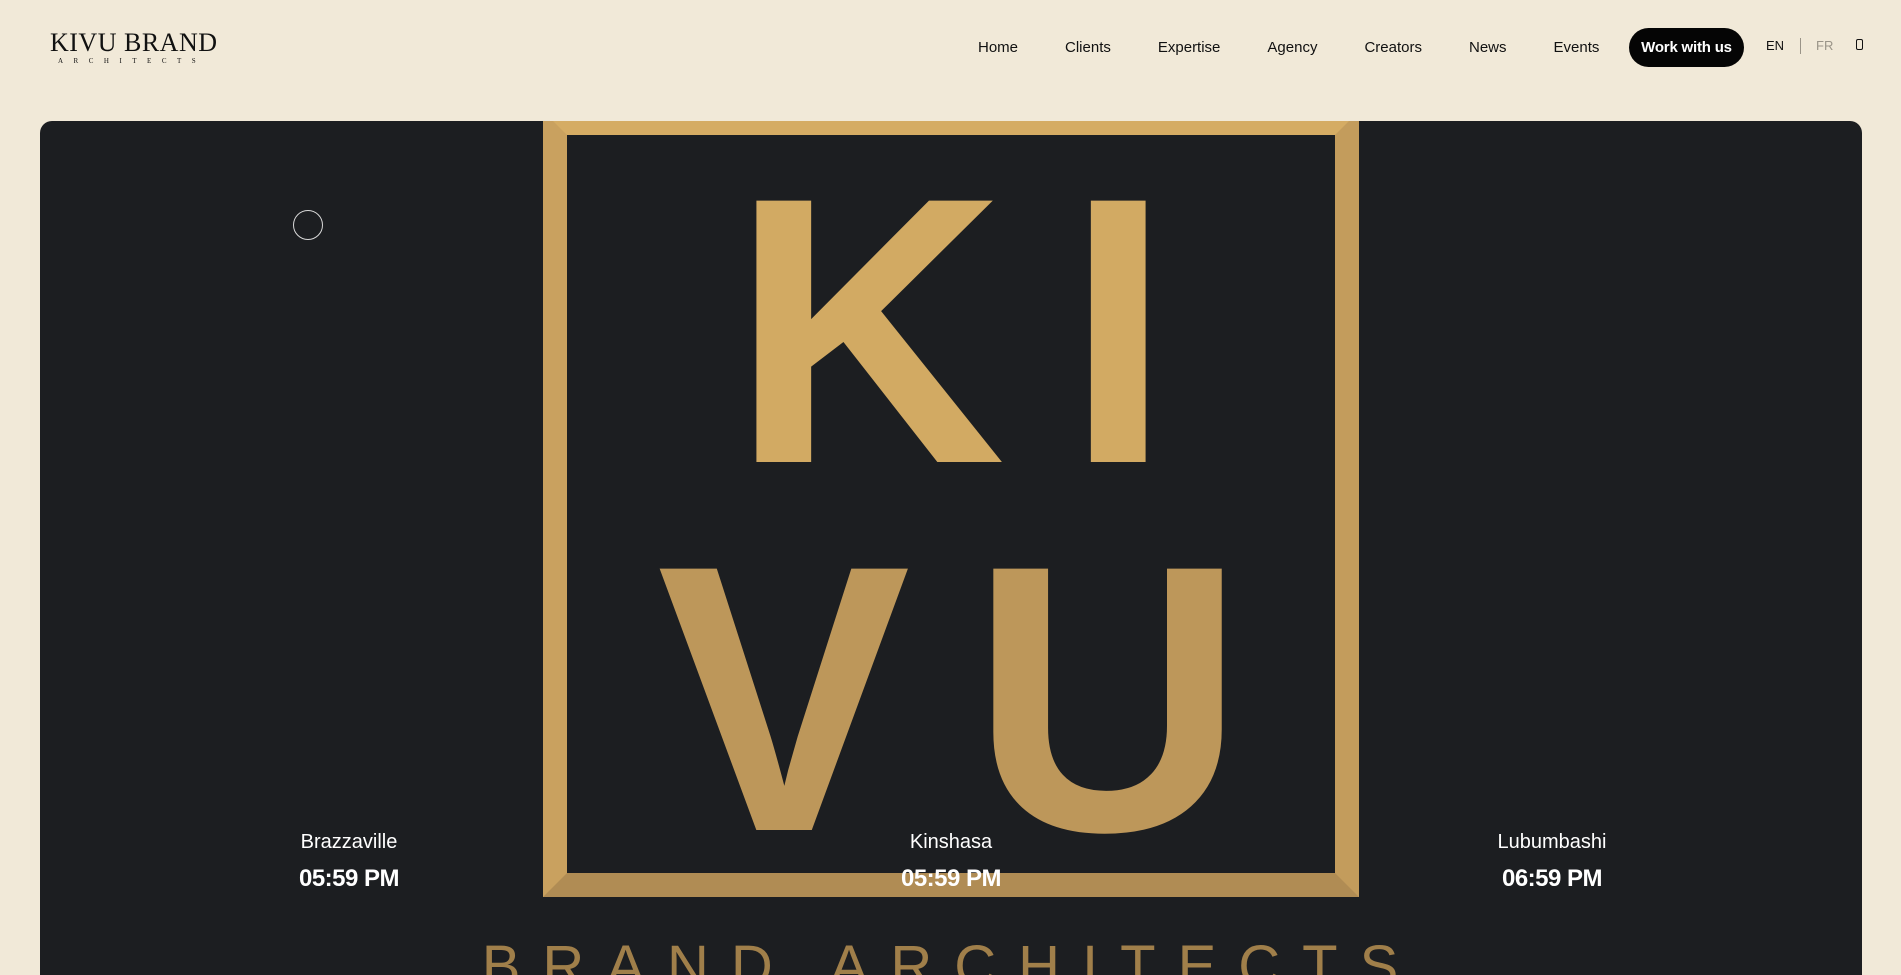  Describe the element at coordinates (1552, 878) in the screenshot. I see `clock-time: 06:59 PM` at that location.